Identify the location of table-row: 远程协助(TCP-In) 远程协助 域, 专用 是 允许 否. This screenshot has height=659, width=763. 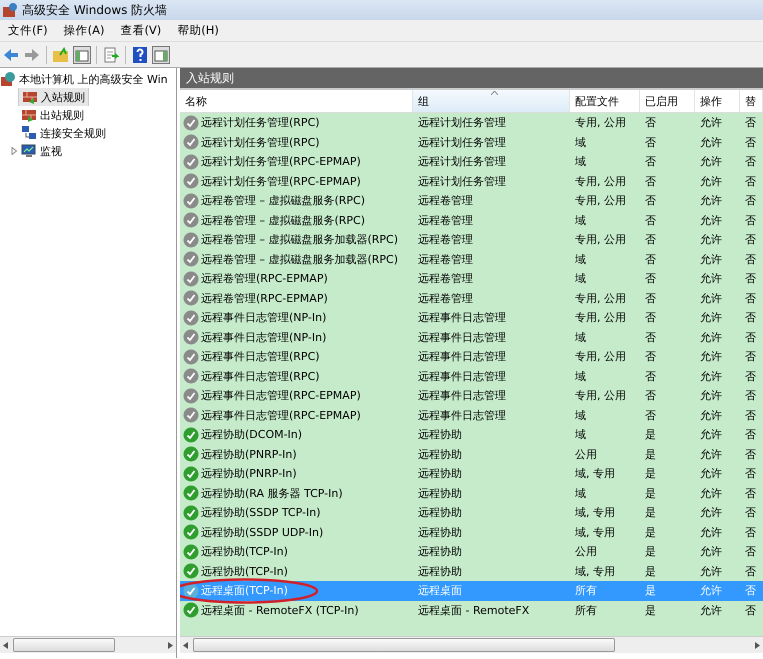
(471, 571).